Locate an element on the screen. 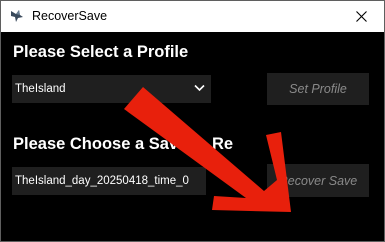 The width and height of the screenshot is (385, 242). profile-dropdown: TheIsland is located at coordinates (111, 89).